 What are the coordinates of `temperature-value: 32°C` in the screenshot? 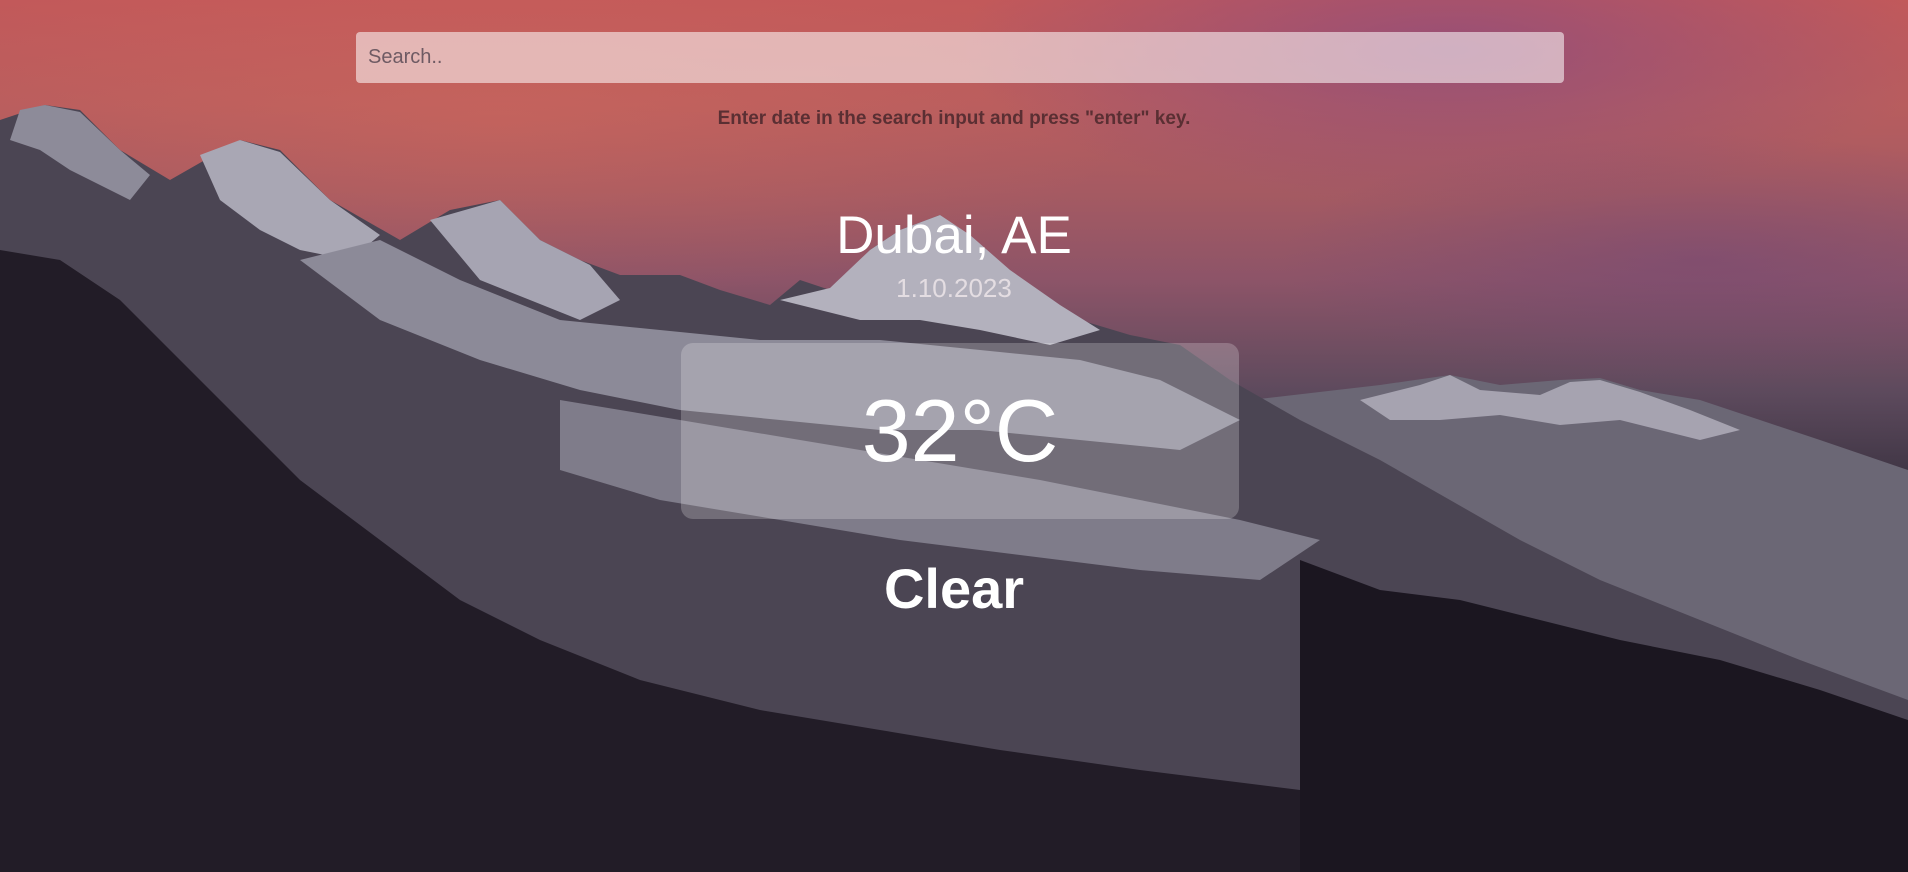 It's located at (960, 430).